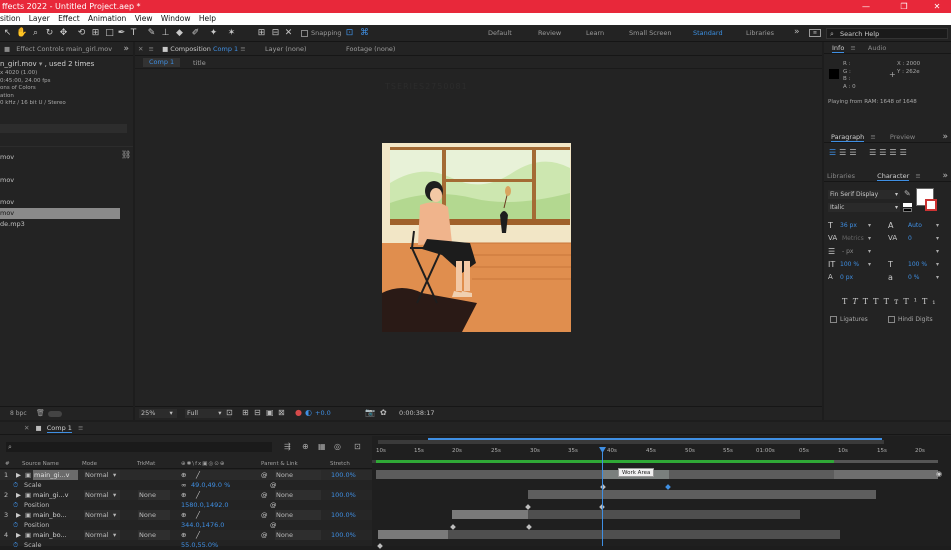 The image size is (951, 550). Describe the element at coordinates (183, 485) in the screenshot. I see `link-icon: ∞` at that location.